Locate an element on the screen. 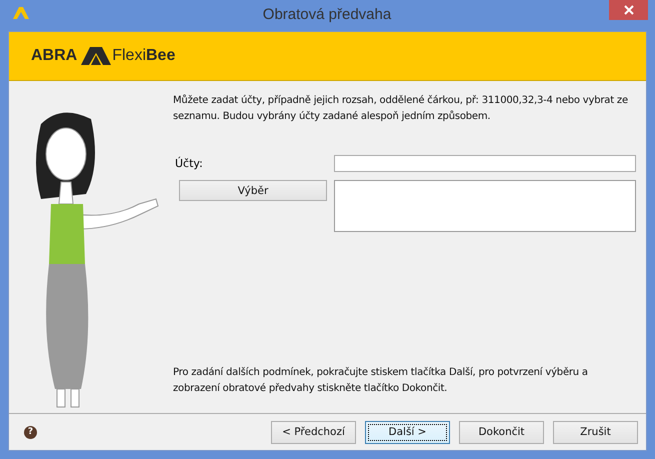  instruction-text: Můžete zadat účty, případně jejich rozsah, oddělené čárkou, př: 311000,32,3-4 nebo vybrat ze seznamu. Budou vybrány účty zadané alespoň jedním způsobem. is located at coordinates (401, 109).